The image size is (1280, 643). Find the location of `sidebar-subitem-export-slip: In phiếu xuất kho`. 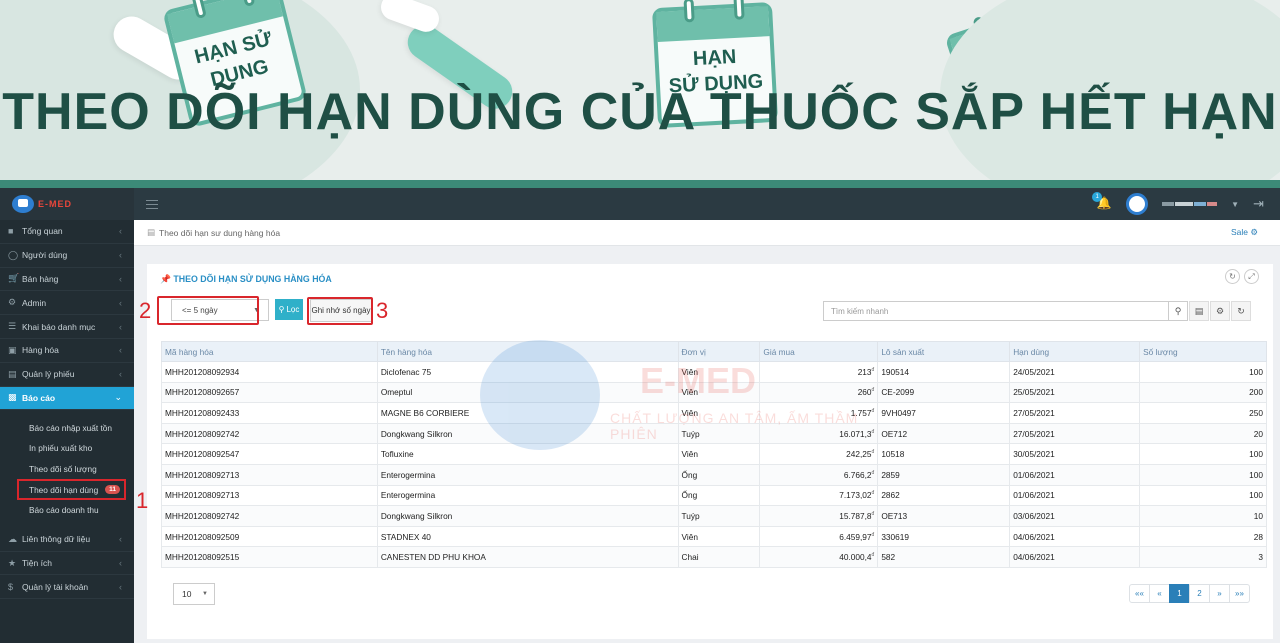

sidebar-subitem-export-slip: In phiếu xuất kho is located at coordinates (67, 448).